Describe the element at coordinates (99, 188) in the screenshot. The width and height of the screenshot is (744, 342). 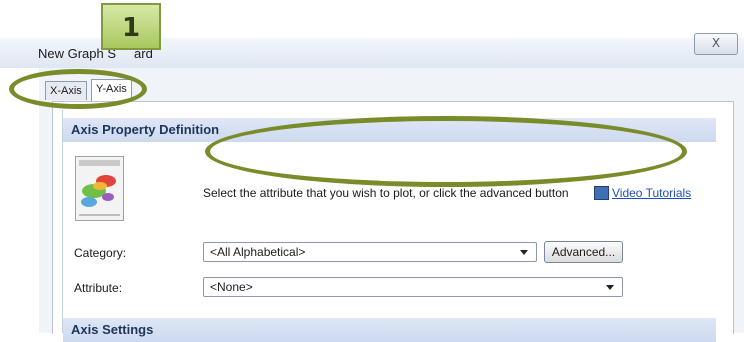
I see `graph-thumbnail-image` at that location.